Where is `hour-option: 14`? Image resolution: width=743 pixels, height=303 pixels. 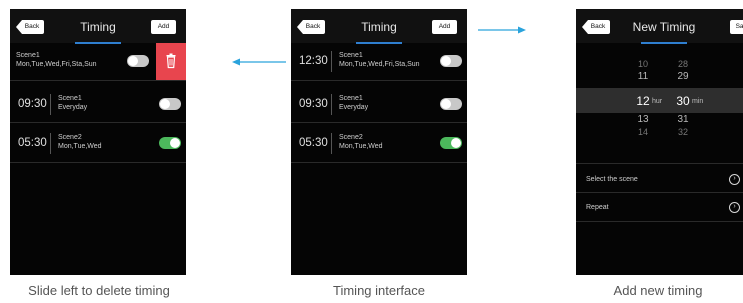
hour-option: 14 is located at coordinates (643, 132).